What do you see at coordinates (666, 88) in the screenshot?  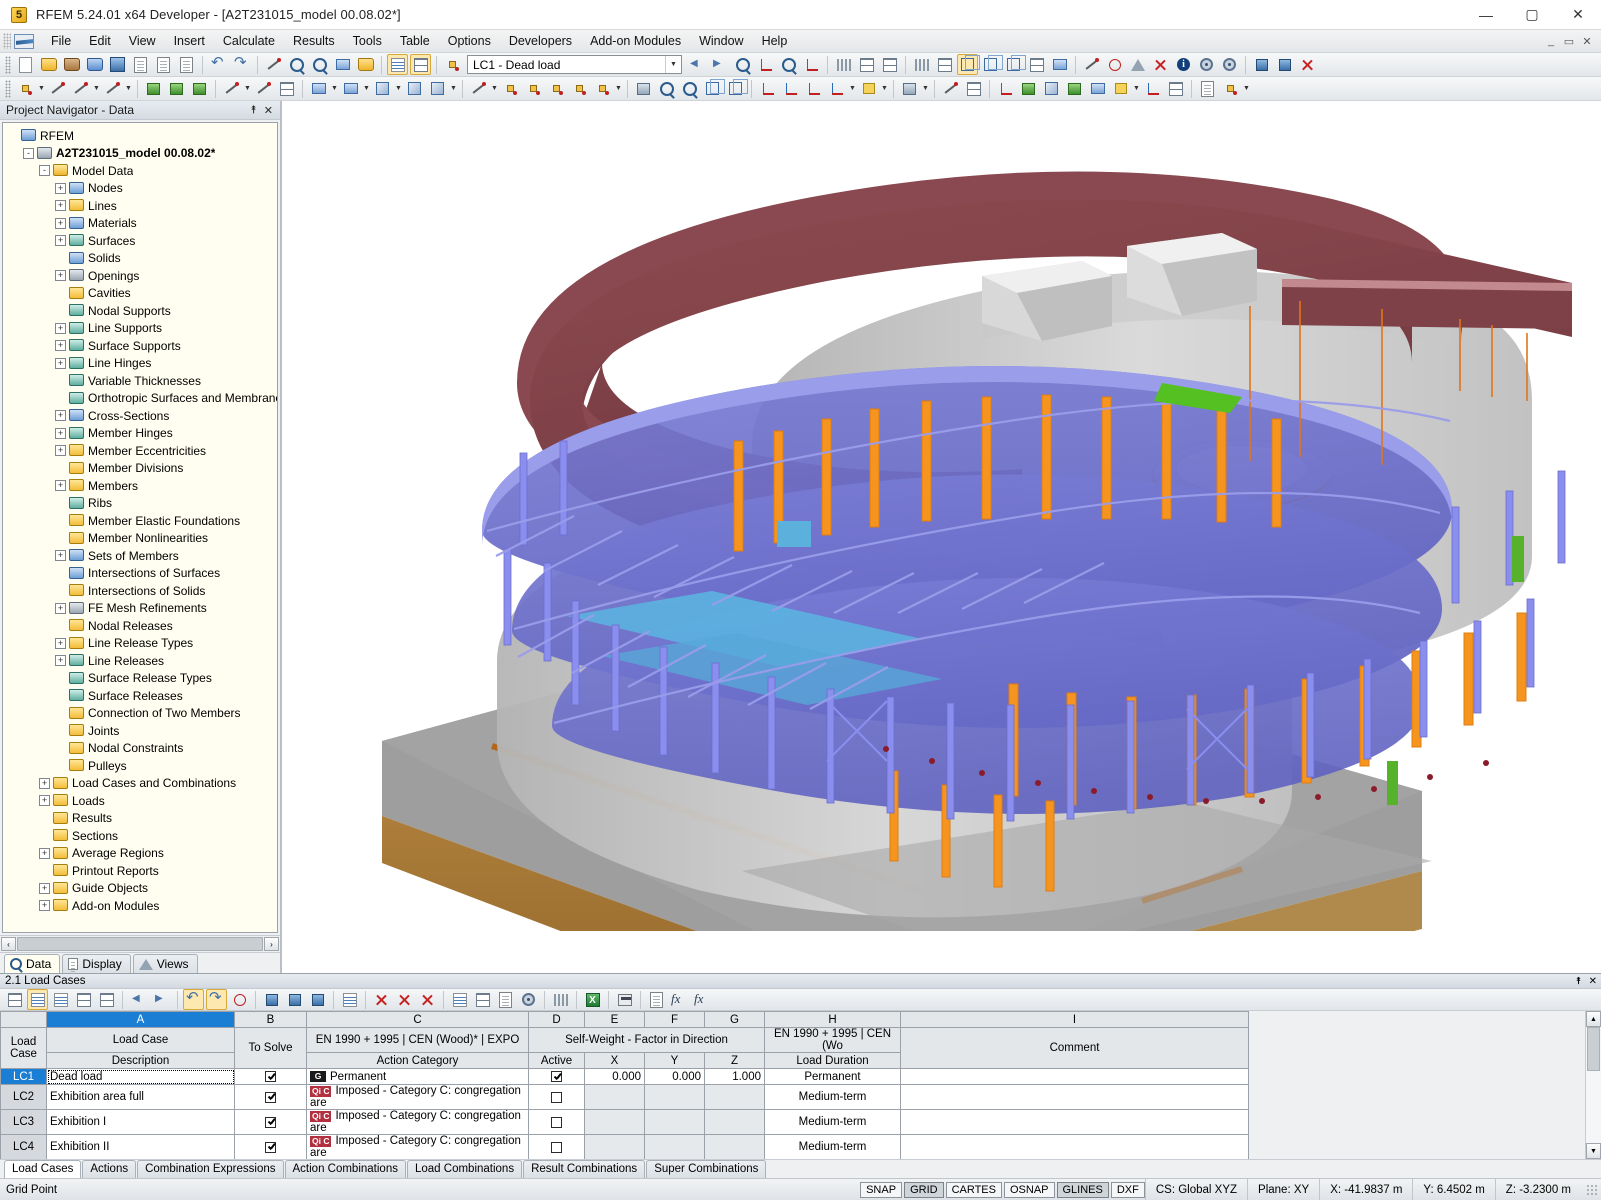 I see `zoom-in-button` at bounding box center [666, 88].